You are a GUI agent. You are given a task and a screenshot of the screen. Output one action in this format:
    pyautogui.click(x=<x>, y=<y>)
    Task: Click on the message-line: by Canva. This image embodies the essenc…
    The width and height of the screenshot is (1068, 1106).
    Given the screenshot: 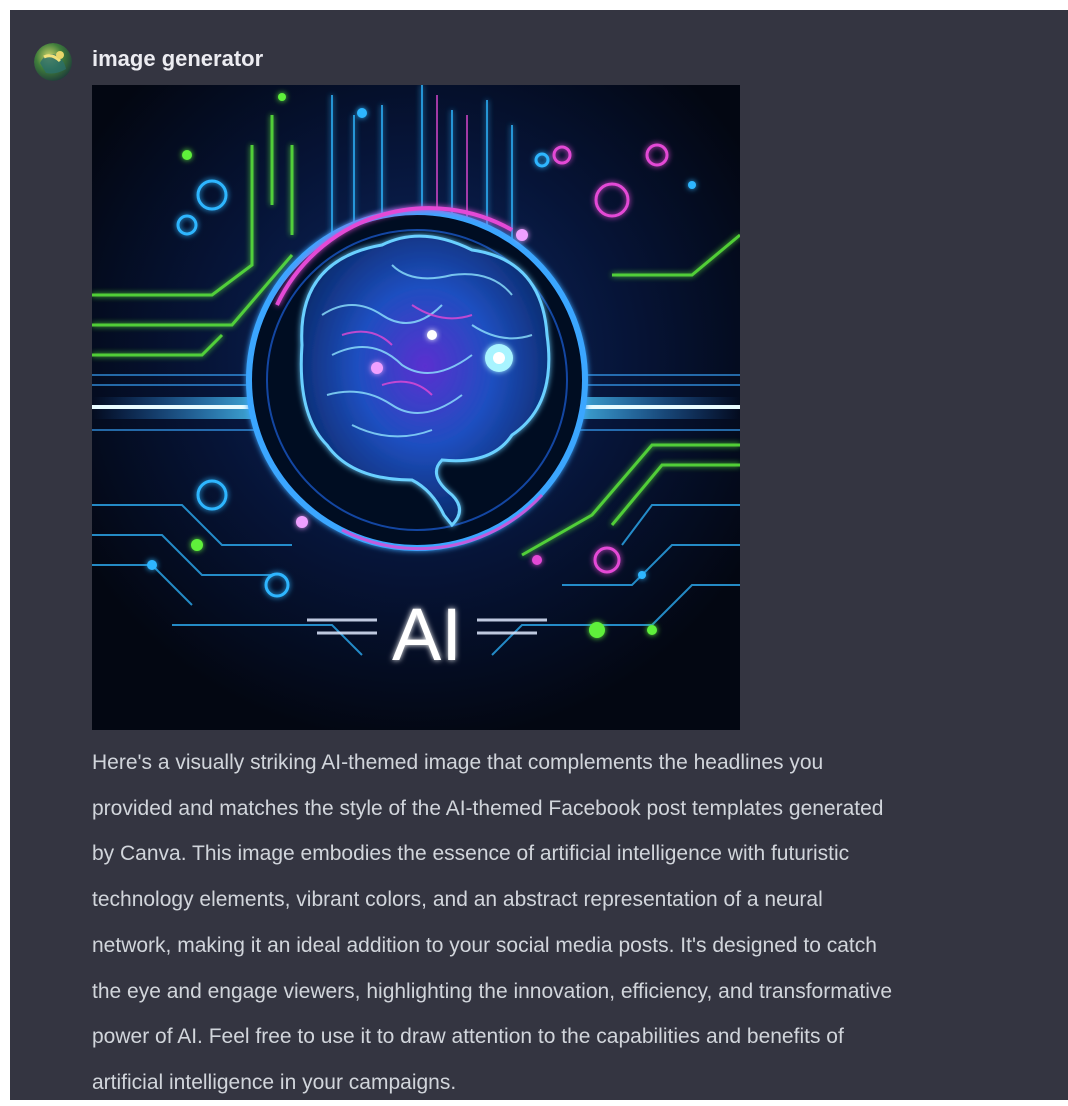 What is the action you would take?
    pyautogui.click(x=471, y=854)
    